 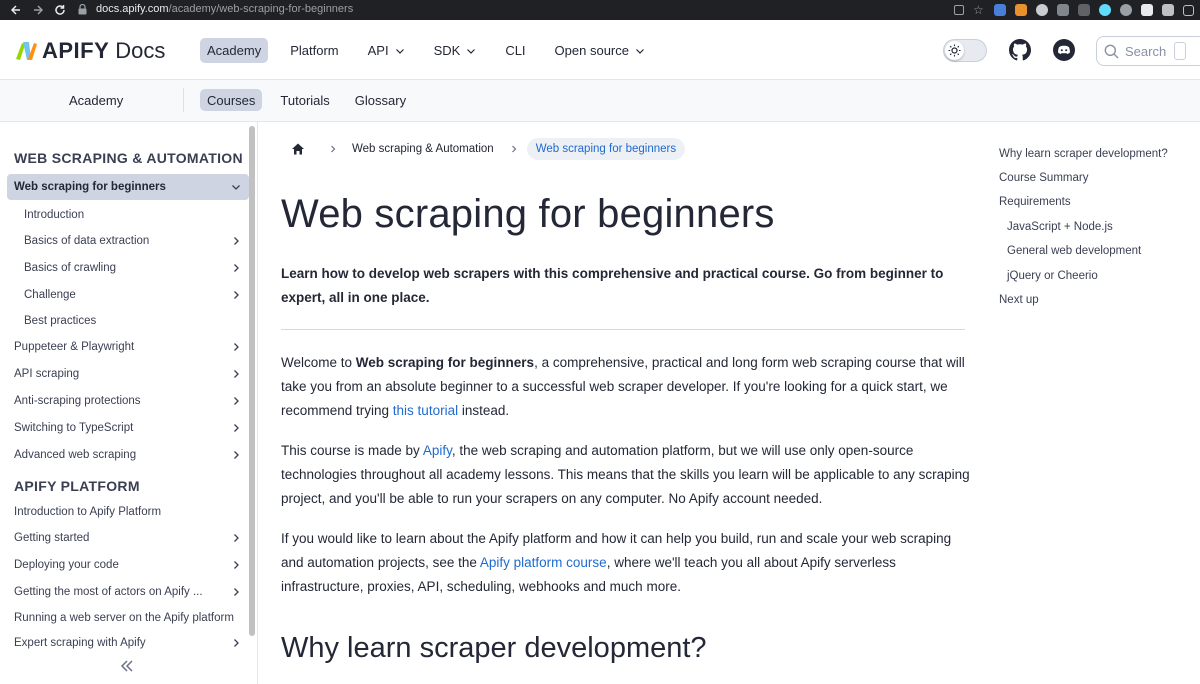 I want to click on subnav-item-courses: Courses, so click(x=231, y=100).